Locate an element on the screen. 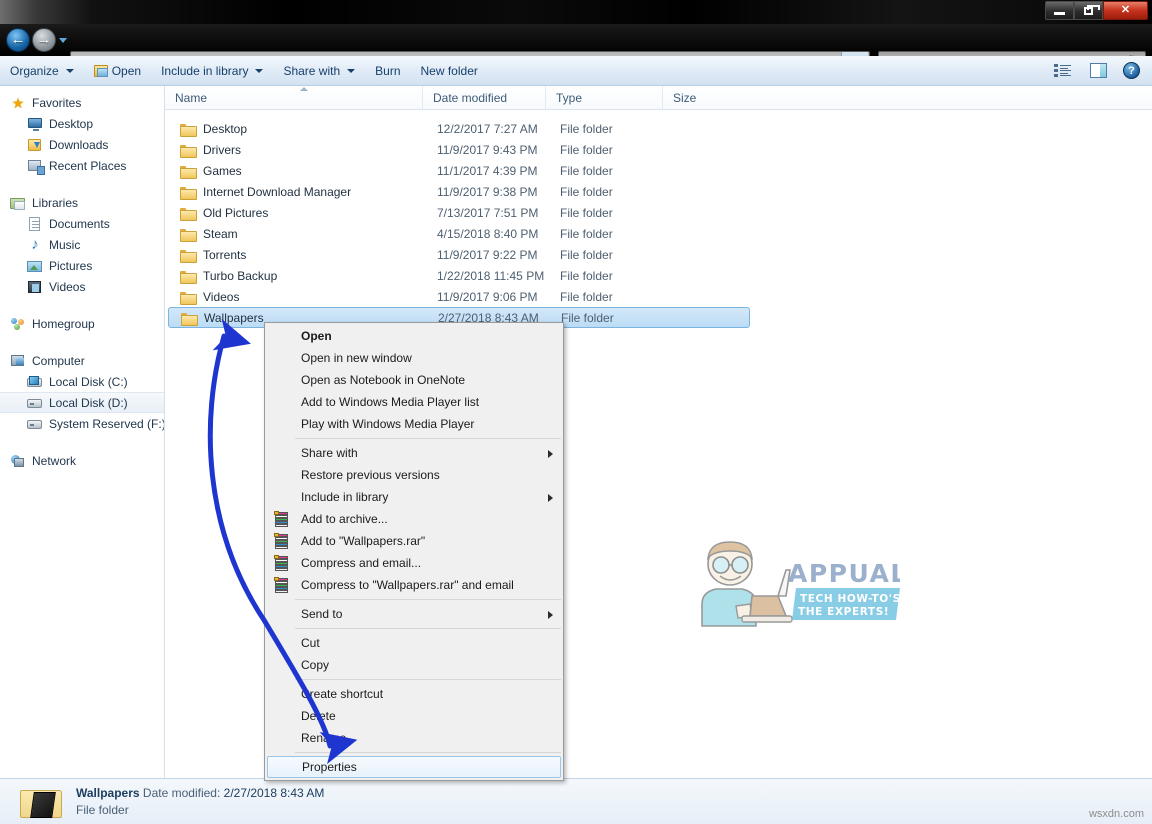 This screenshot has height=824, width=1152. table-row: Videos 11/9/2017 9:06 PM File folder is located at coordinates (658, 296).